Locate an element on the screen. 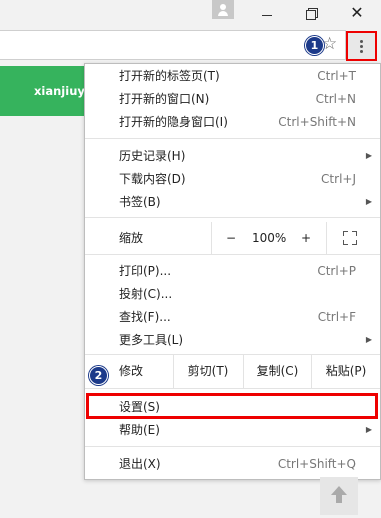 The width and height of the screenshot is (381, 518). bookmark-star-icon: ☆ is located at coordinates (329, 44).